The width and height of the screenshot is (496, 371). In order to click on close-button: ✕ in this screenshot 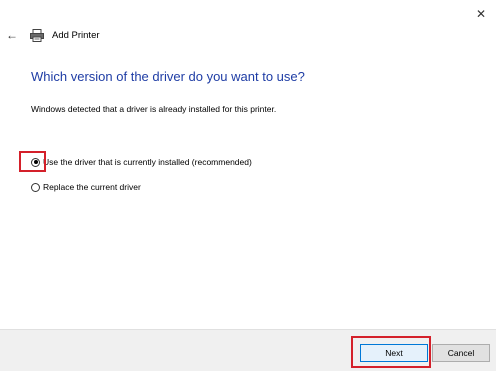, I will do `click(481, 14)`.